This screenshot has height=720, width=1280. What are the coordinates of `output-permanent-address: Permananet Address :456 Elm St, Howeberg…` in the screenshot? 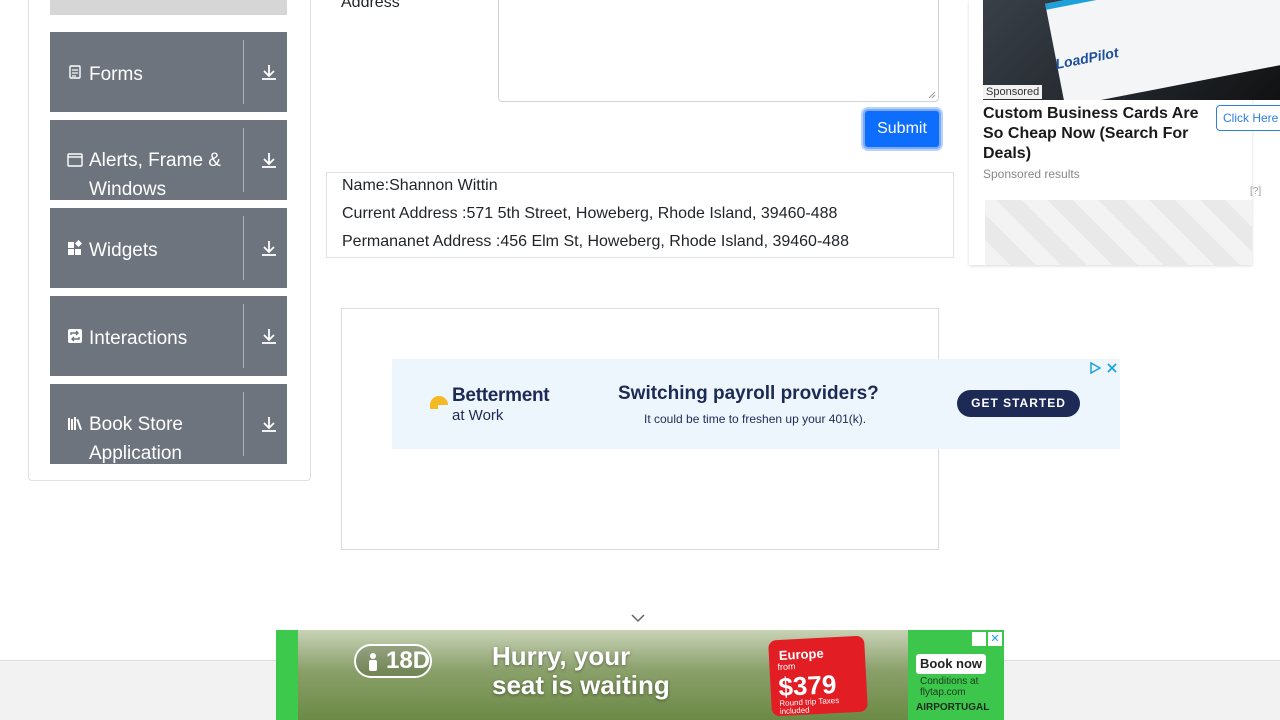 It's located at (595, 241).